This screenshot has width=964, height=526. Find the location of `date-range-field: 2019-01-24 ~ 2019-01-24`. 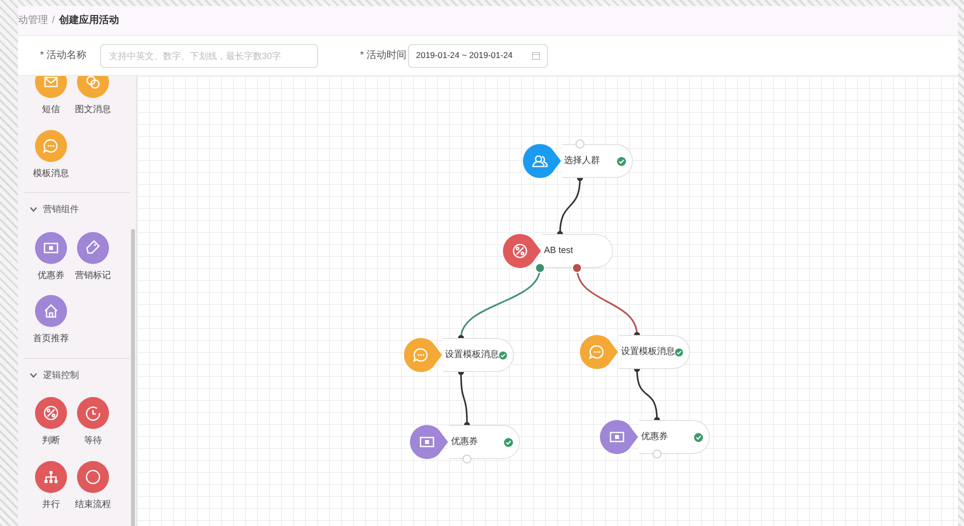

date-range-field: 2019-01-24 ~ 2019-01-24 is located at coordinates (478, 56).